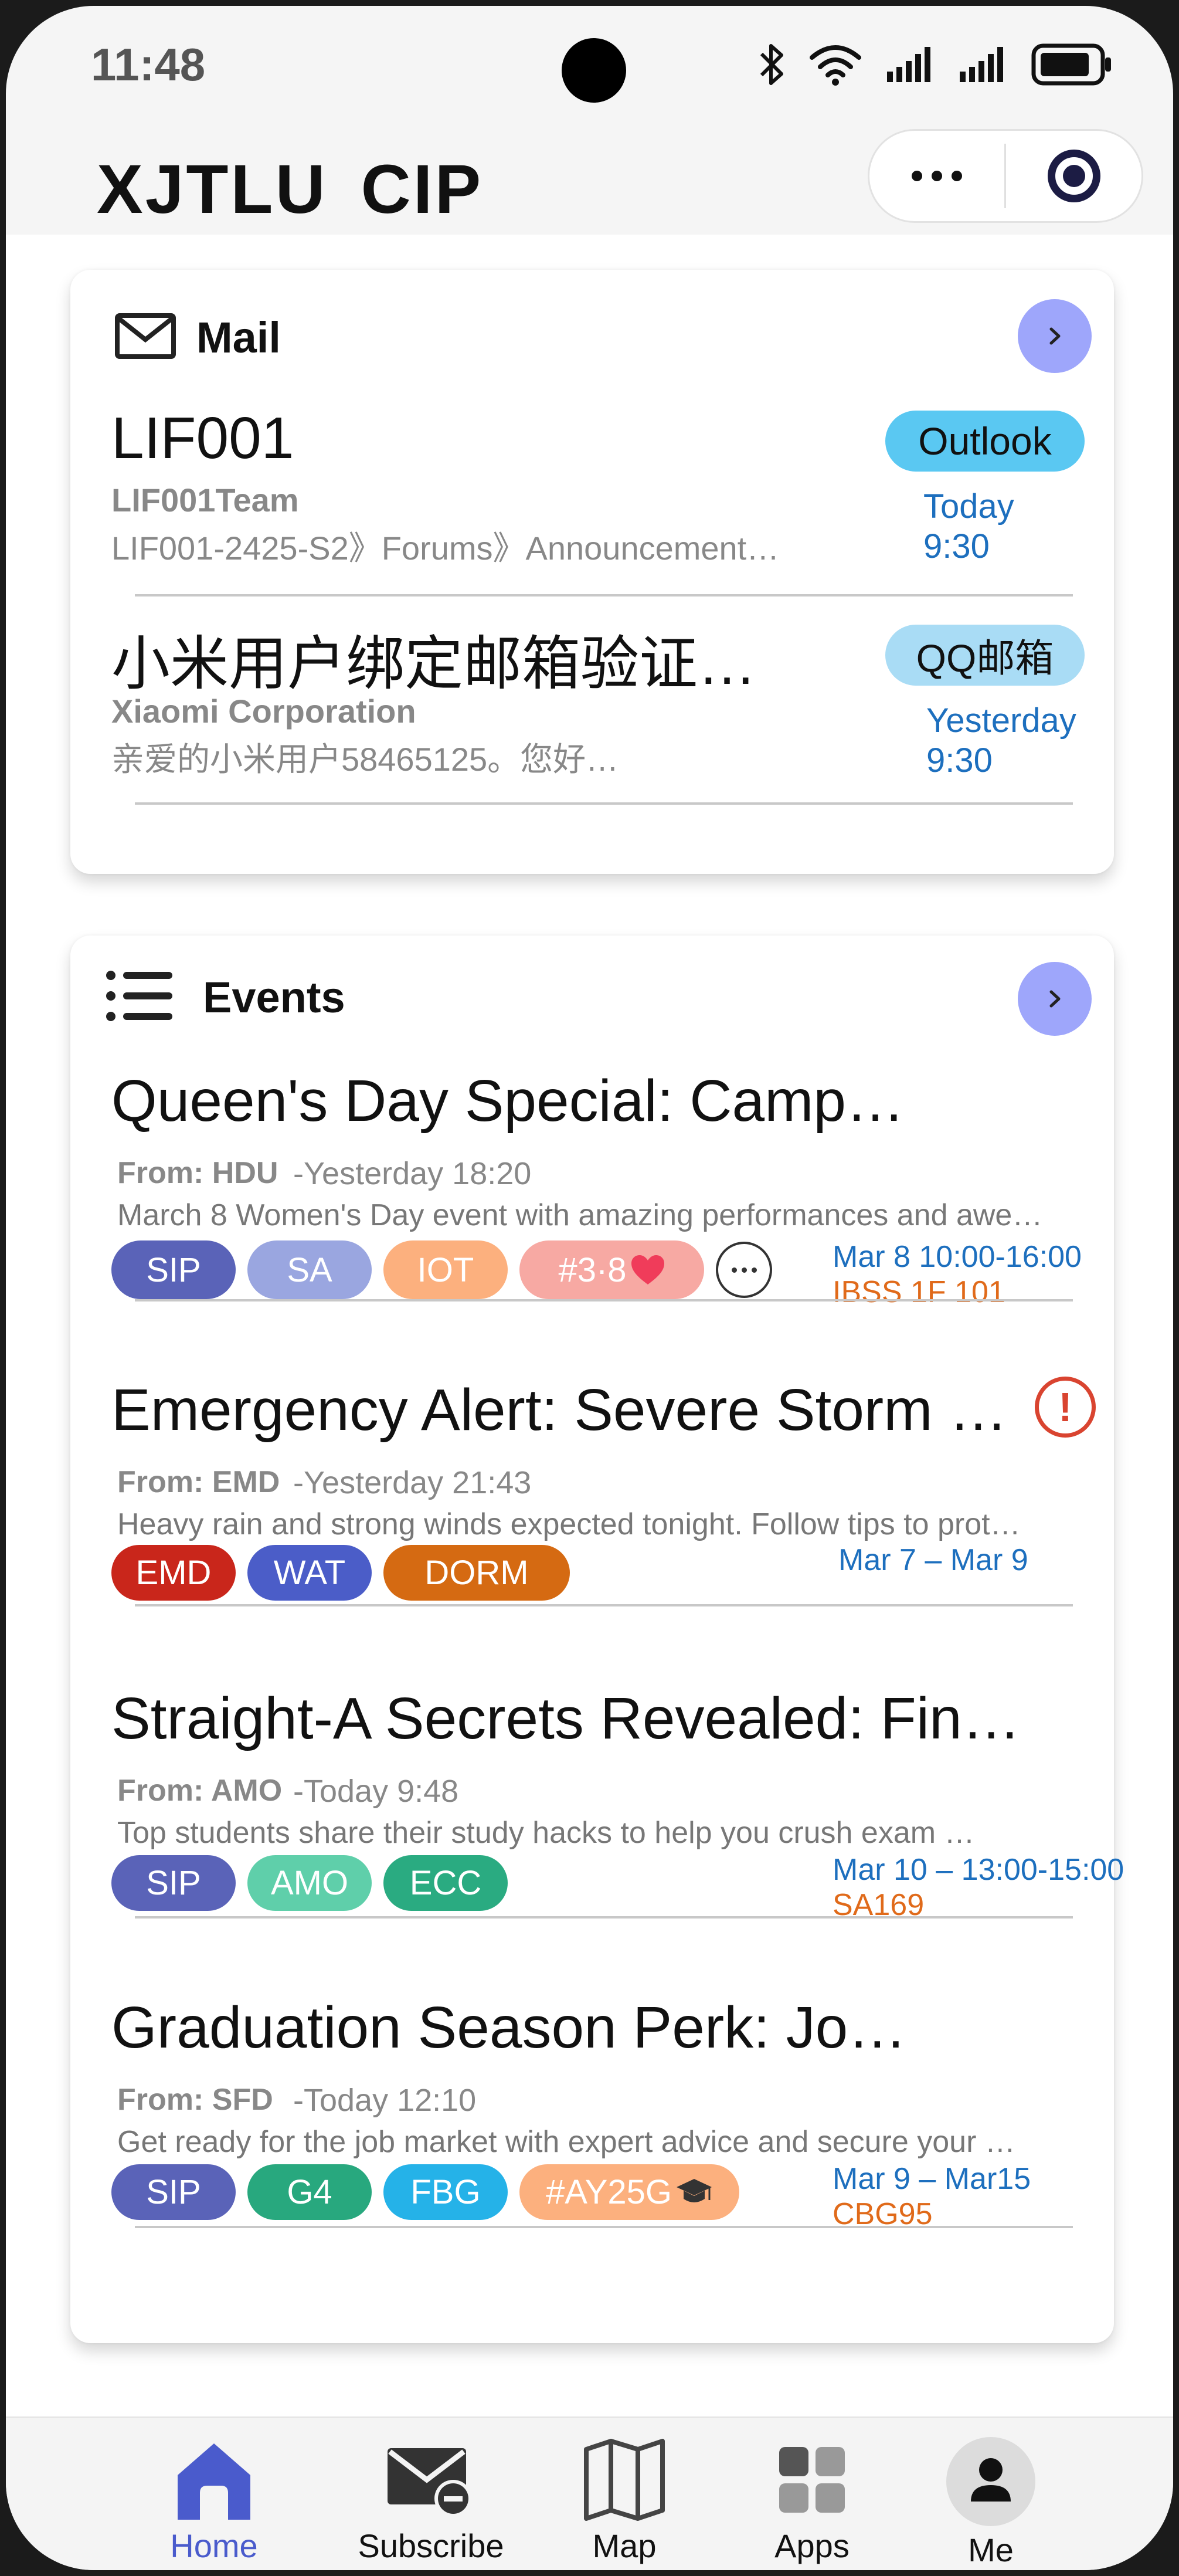 The image size is (1179, 2576). I want to click on event-time: -Yesterday 18:20, so click(412, 1173).